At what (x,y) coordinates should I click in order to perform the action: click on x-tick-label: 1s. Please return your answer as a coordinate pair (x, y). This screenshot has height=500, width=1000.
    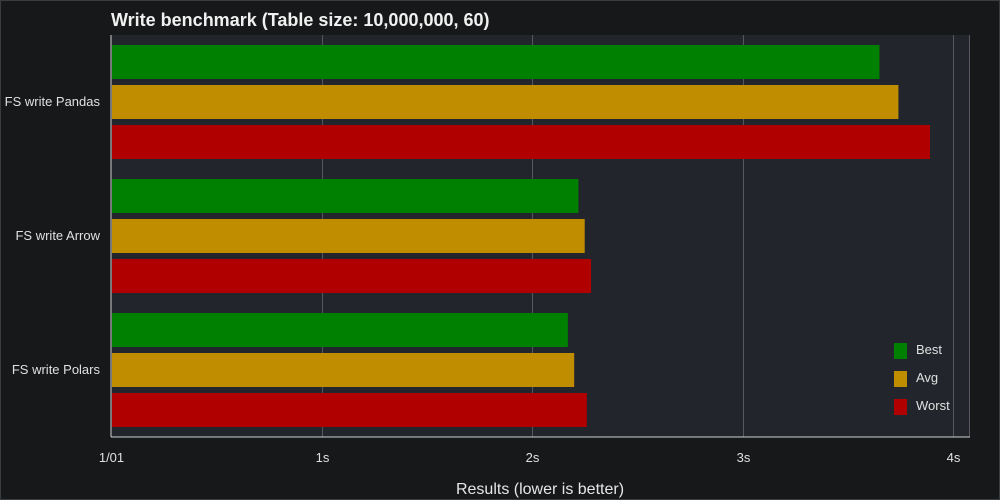
    Looking at the image, I should click on (323, 457).